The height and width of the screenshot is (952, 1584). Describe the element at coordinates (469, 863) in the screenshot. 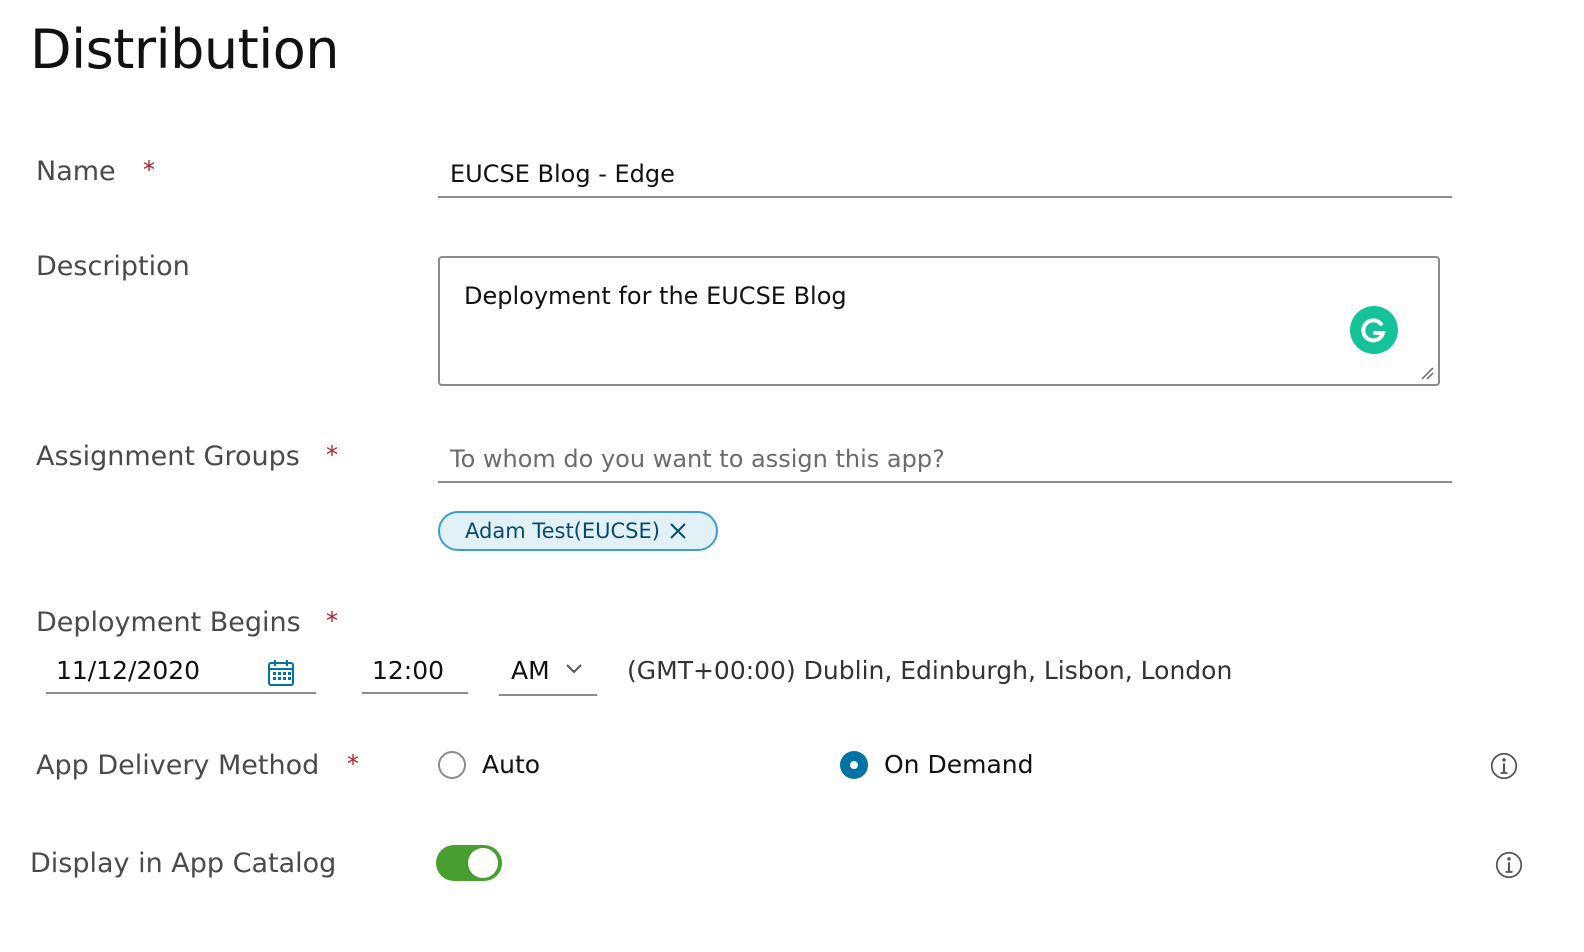

I see `display-in-catalog-toggle` at that location.